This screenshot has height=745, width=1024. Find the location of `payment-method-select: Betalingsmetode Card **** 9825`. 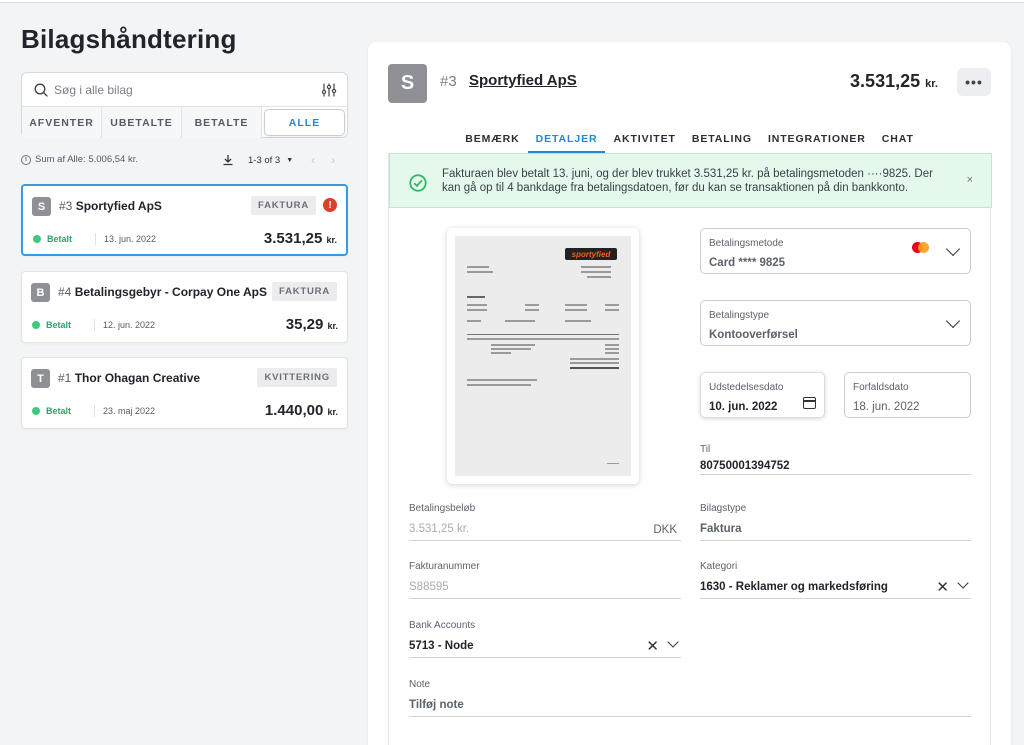

payment-method-select: Betalingsmetode Card **** 9825 is located at coordinates (835, 251).